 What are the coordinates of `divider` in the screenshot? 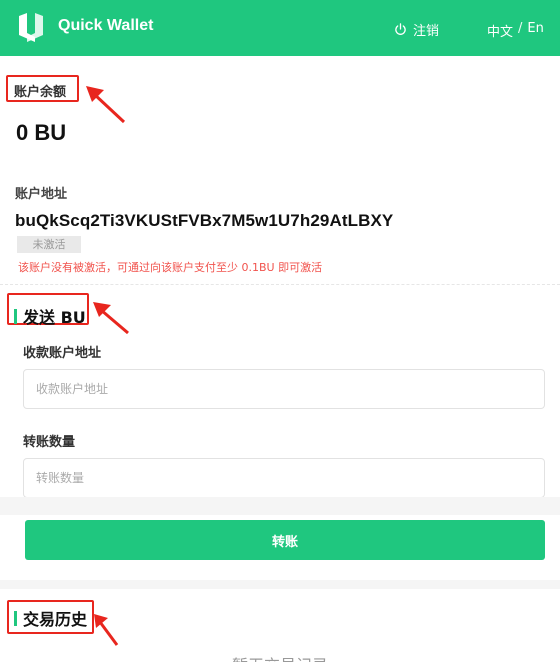 It's located at (280, 284).